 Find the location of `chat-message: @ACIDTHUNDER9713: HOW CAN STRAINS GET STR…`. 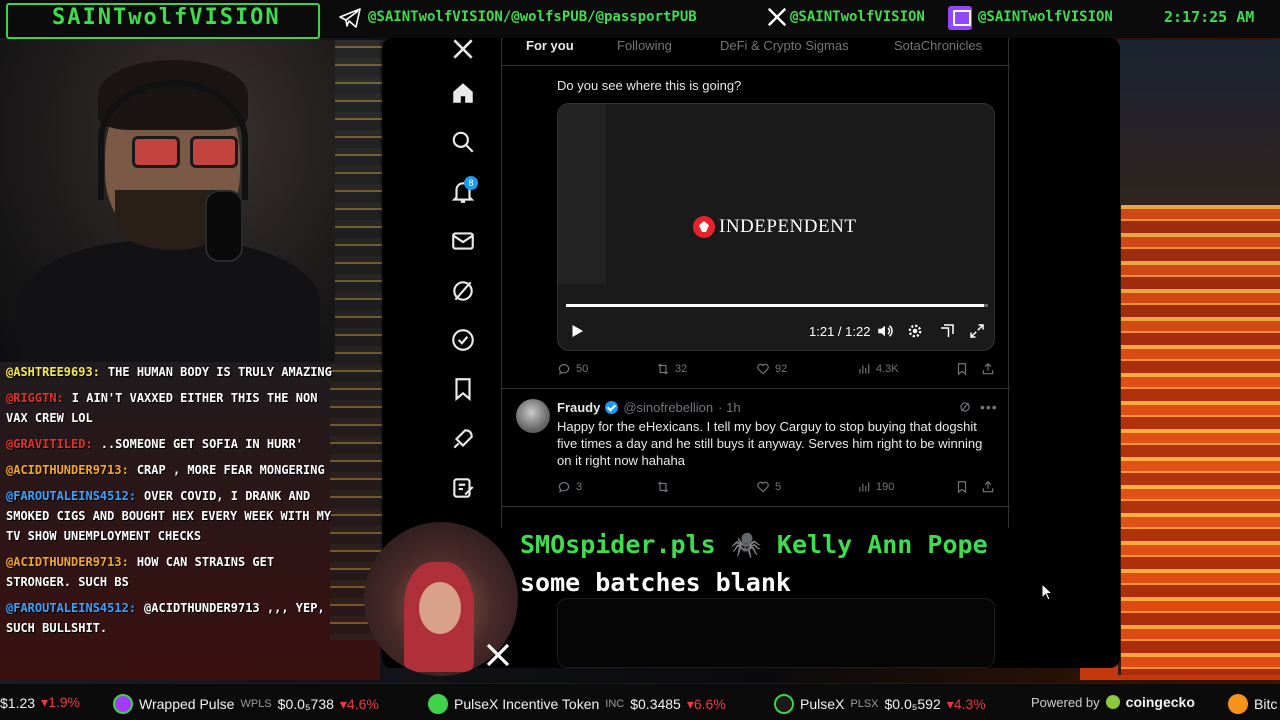

chat-message: @ACIDTHUNDER9713: HOW CAN STRAINS GET STR… is located at coordinates (171, 572).